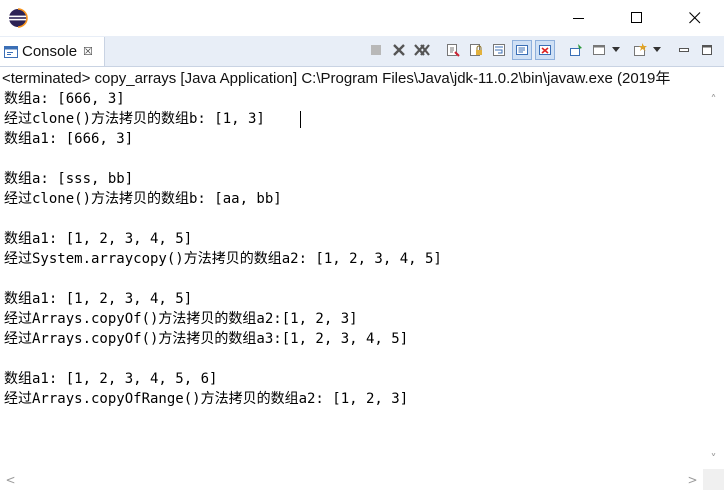 Image resolution: width=724 pixels, height=494 pixels. Describe the element at coordinates (11, 51) in the screenshot. I see `console-icon` at that location.